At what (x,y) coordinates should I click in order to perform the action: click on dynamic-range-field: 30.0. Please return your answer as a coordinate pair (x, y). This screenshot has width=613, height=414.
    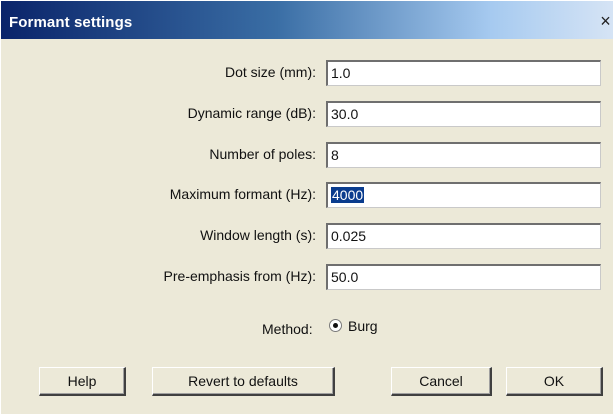
    Looking at the image, I should click on (463, 114).